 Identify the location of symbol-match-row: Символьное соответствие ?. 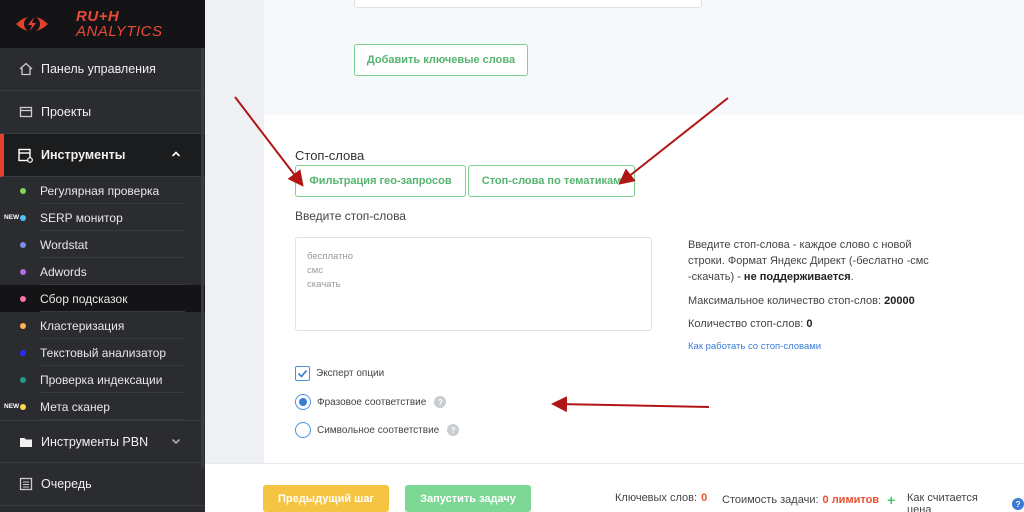
(377, 430).